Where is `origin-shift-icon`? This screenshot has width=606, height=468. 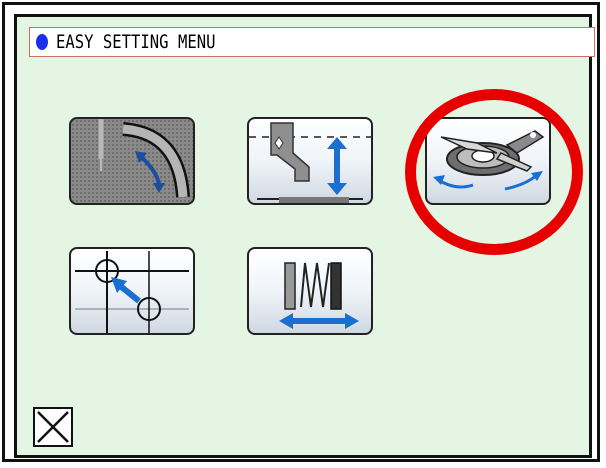 origin-shift-icon is located at coordinates (132, 292).